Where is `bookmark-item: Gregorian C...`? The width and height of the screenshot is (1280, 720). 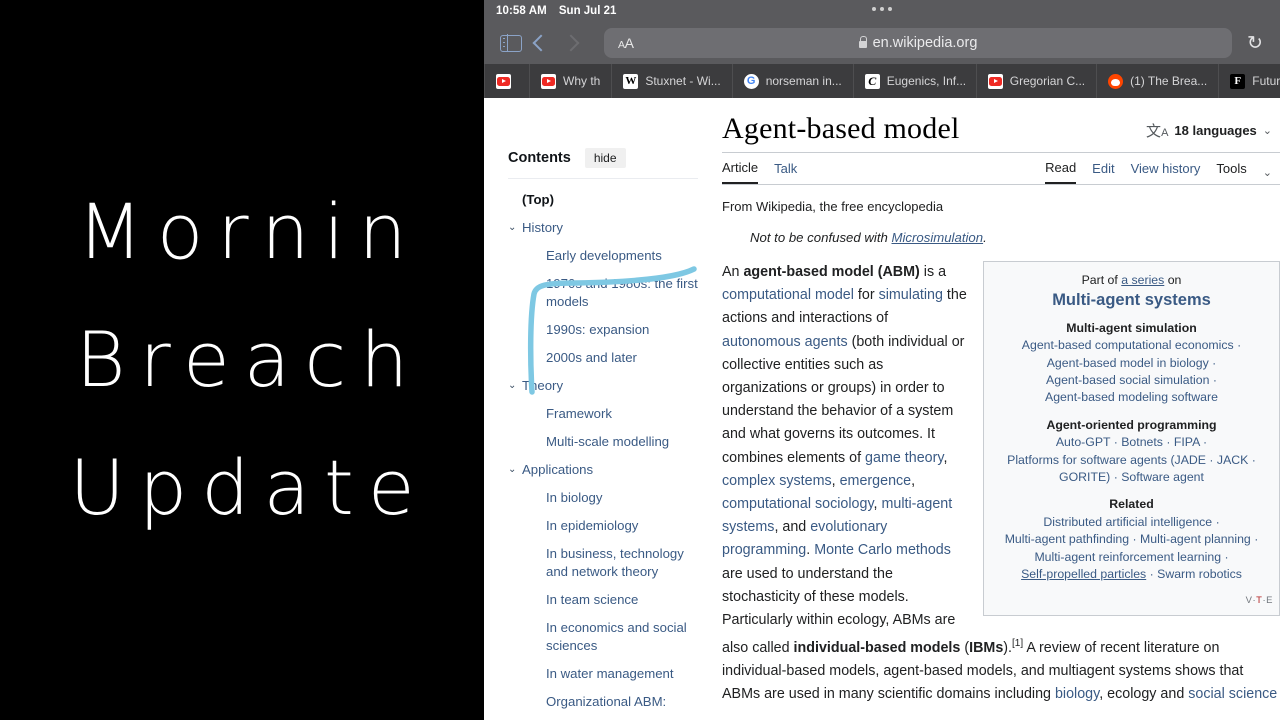 bookmark-item: Gregorian C... is located at coordinates (1037, 81).